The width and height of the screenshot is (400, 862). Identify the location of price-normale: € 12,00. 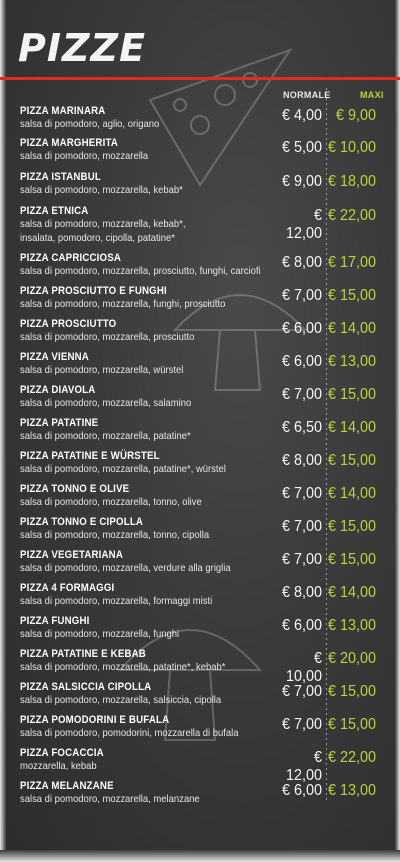
(303, 224).